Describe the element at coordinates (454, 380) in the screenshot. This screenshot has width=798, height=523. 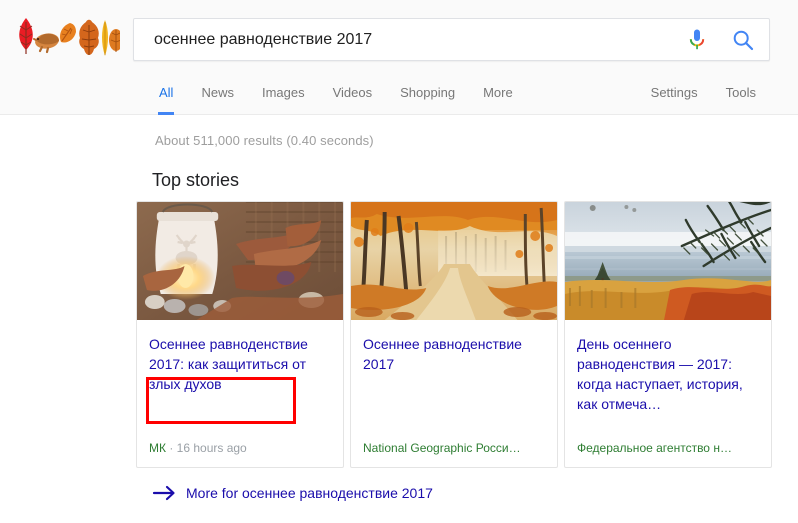
I see `card-body: Осеннее равноденствие 2017` at that location.